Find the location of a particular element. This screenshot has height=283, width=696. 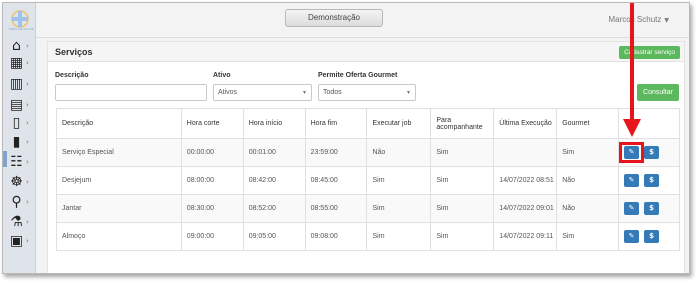

header-para-acompanhante: Para acompanhante is located at coordinates (462, 123).